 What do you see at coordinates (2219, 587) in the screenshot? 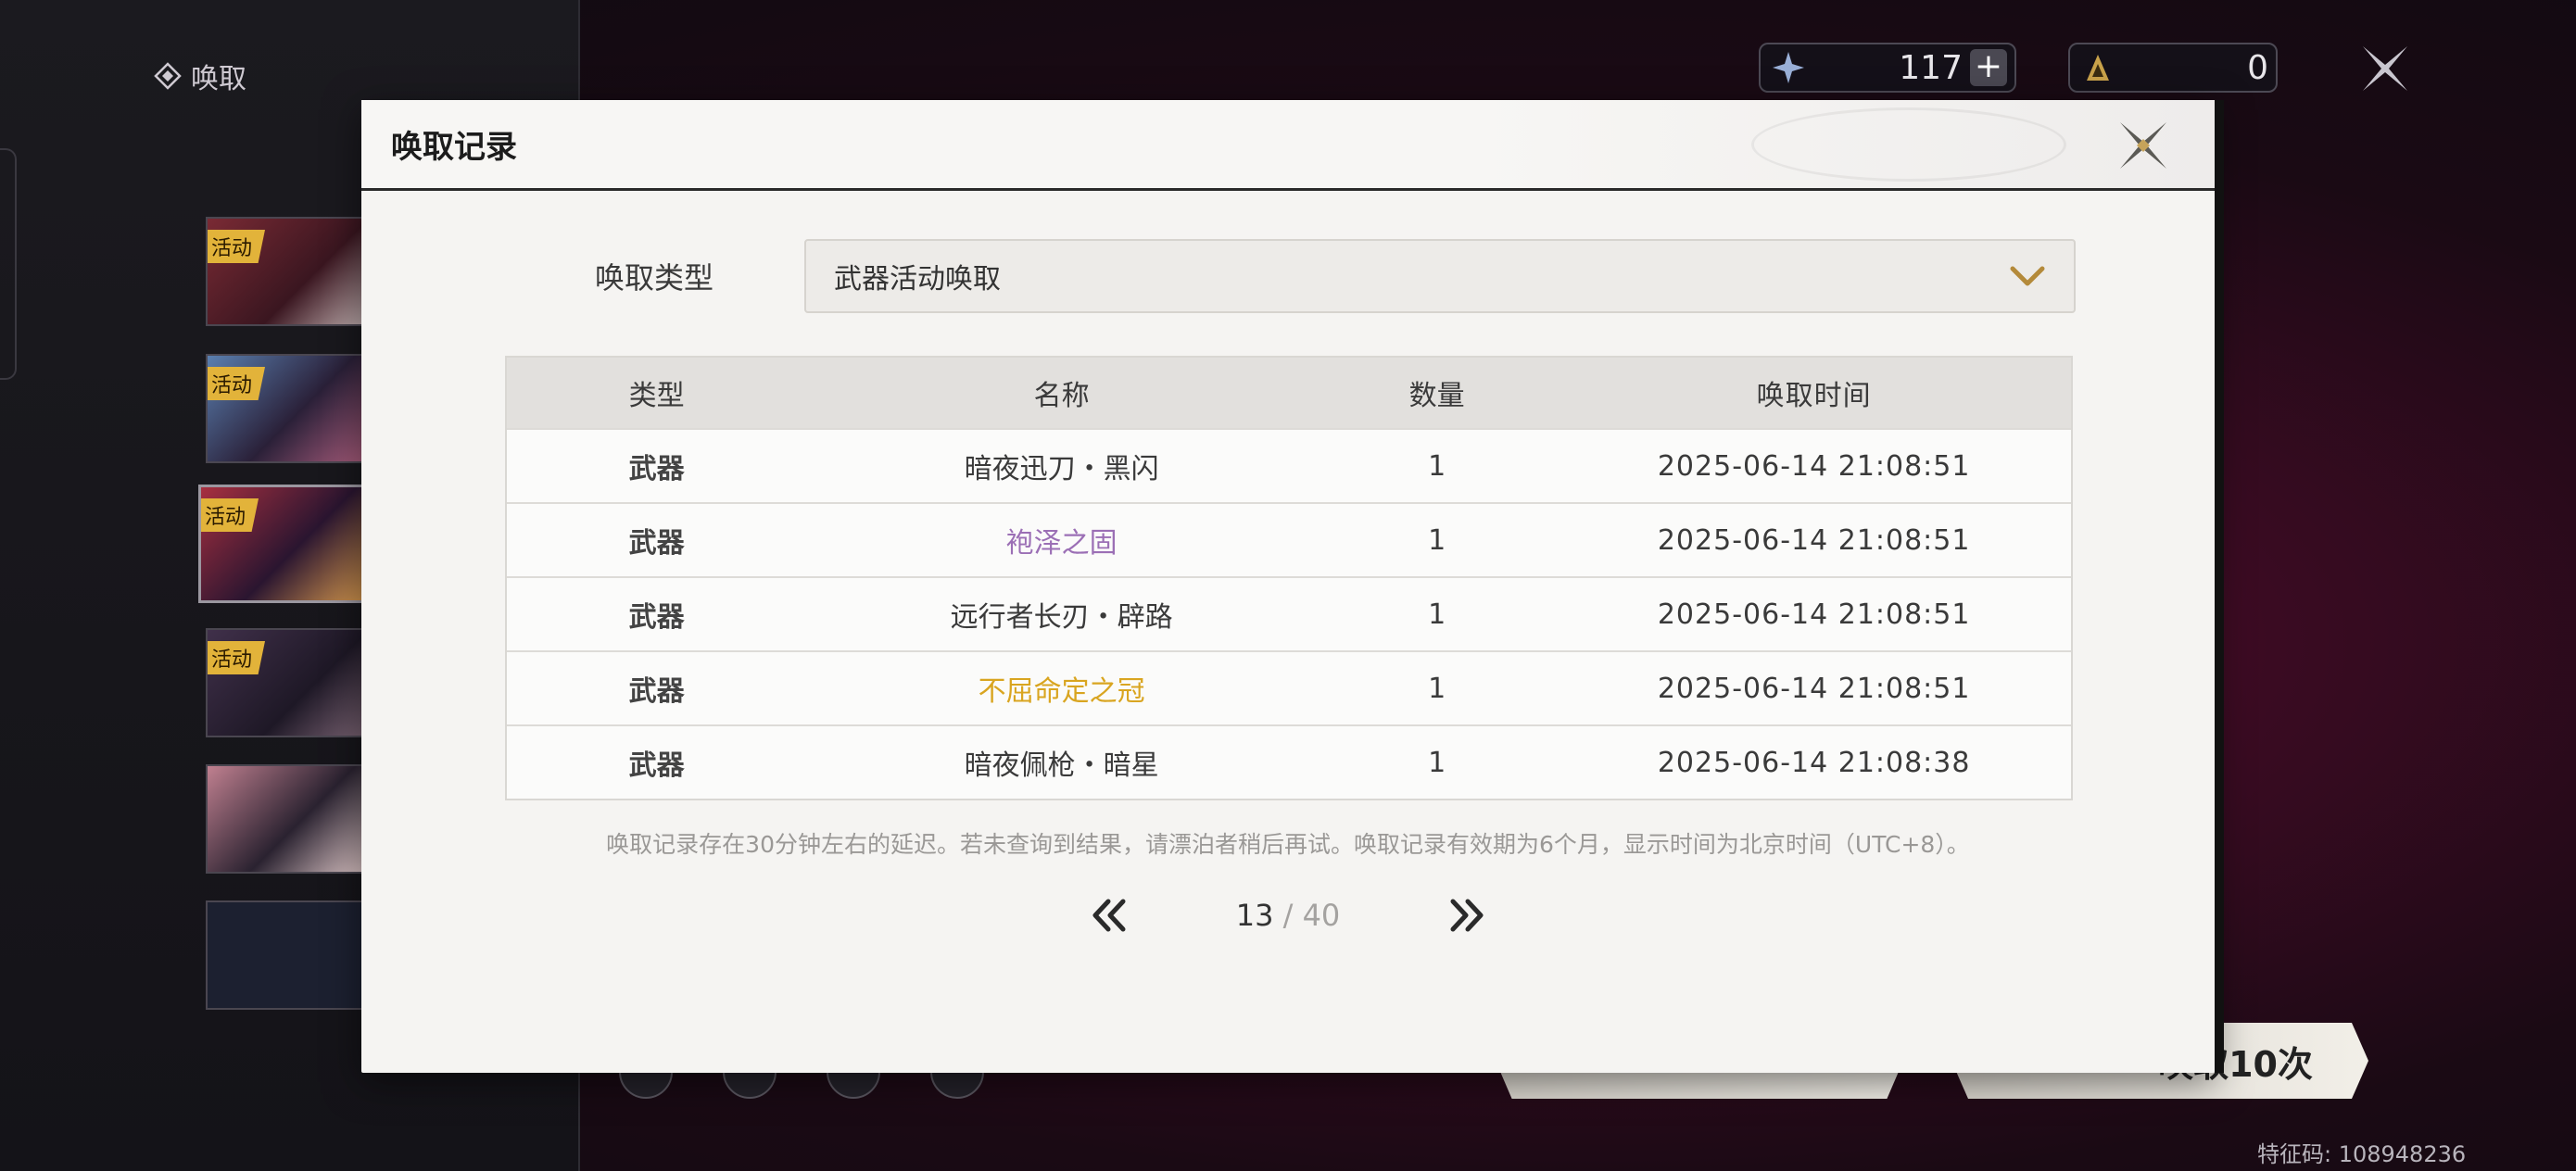
I see `dialog-edge` at bounding box center [2219, 587].